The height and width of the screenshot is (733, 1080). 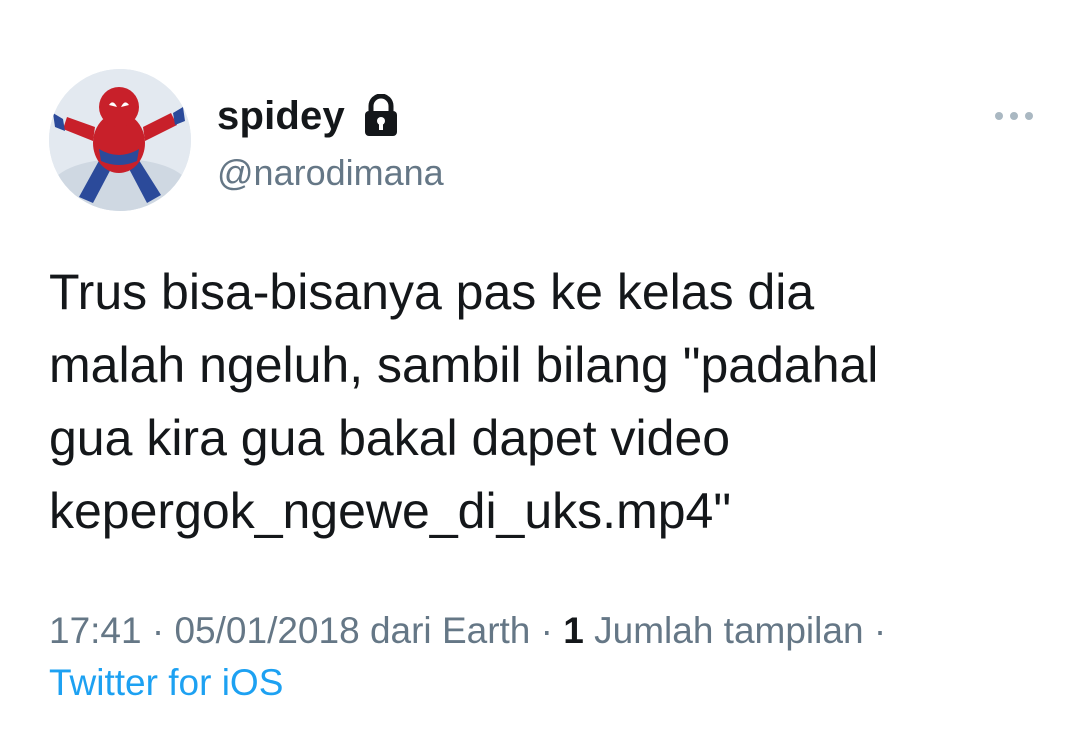 What do you see at coordinates (573, 630) in the screenshot?
I see `views-count: 1` at bounding box center [573, 630].